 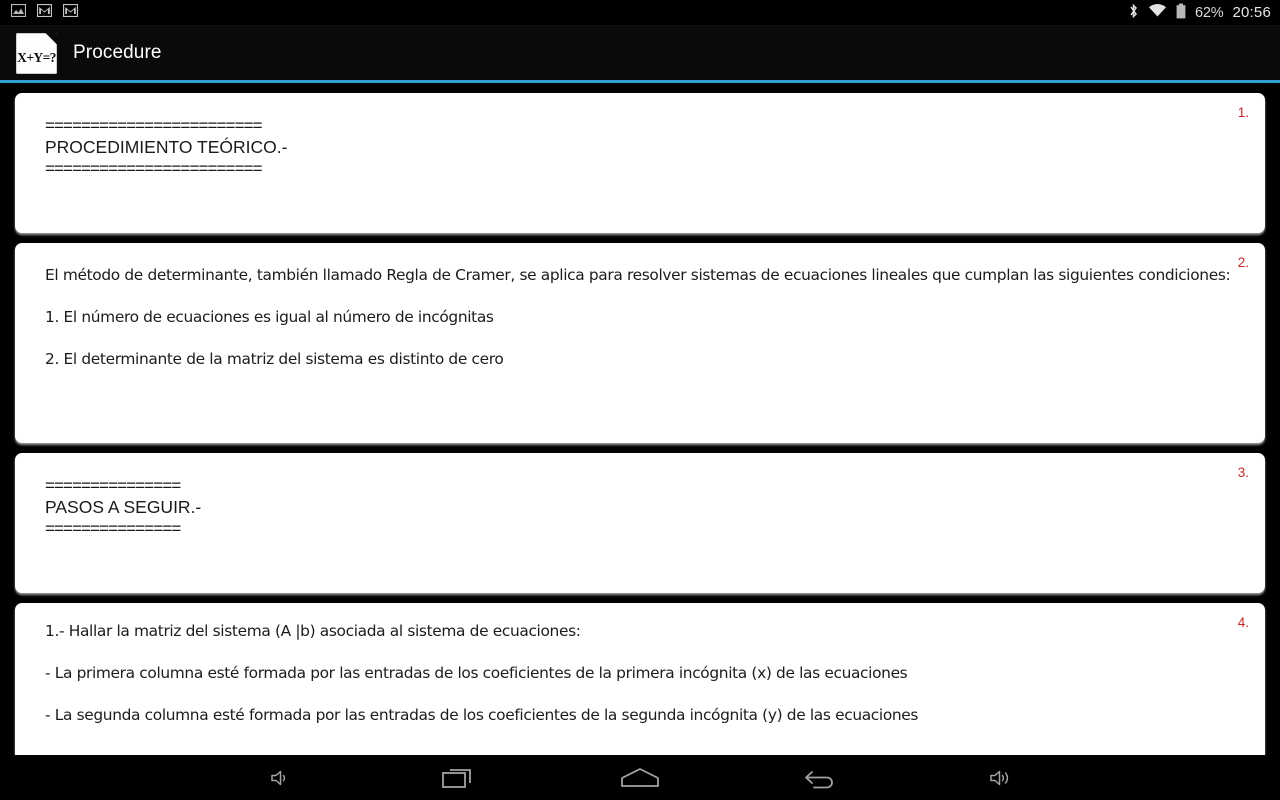 What do you see at coordinates (460, 777) in the screenshot?
I see `recent-apps-icon` at bounding box center [460, 777].